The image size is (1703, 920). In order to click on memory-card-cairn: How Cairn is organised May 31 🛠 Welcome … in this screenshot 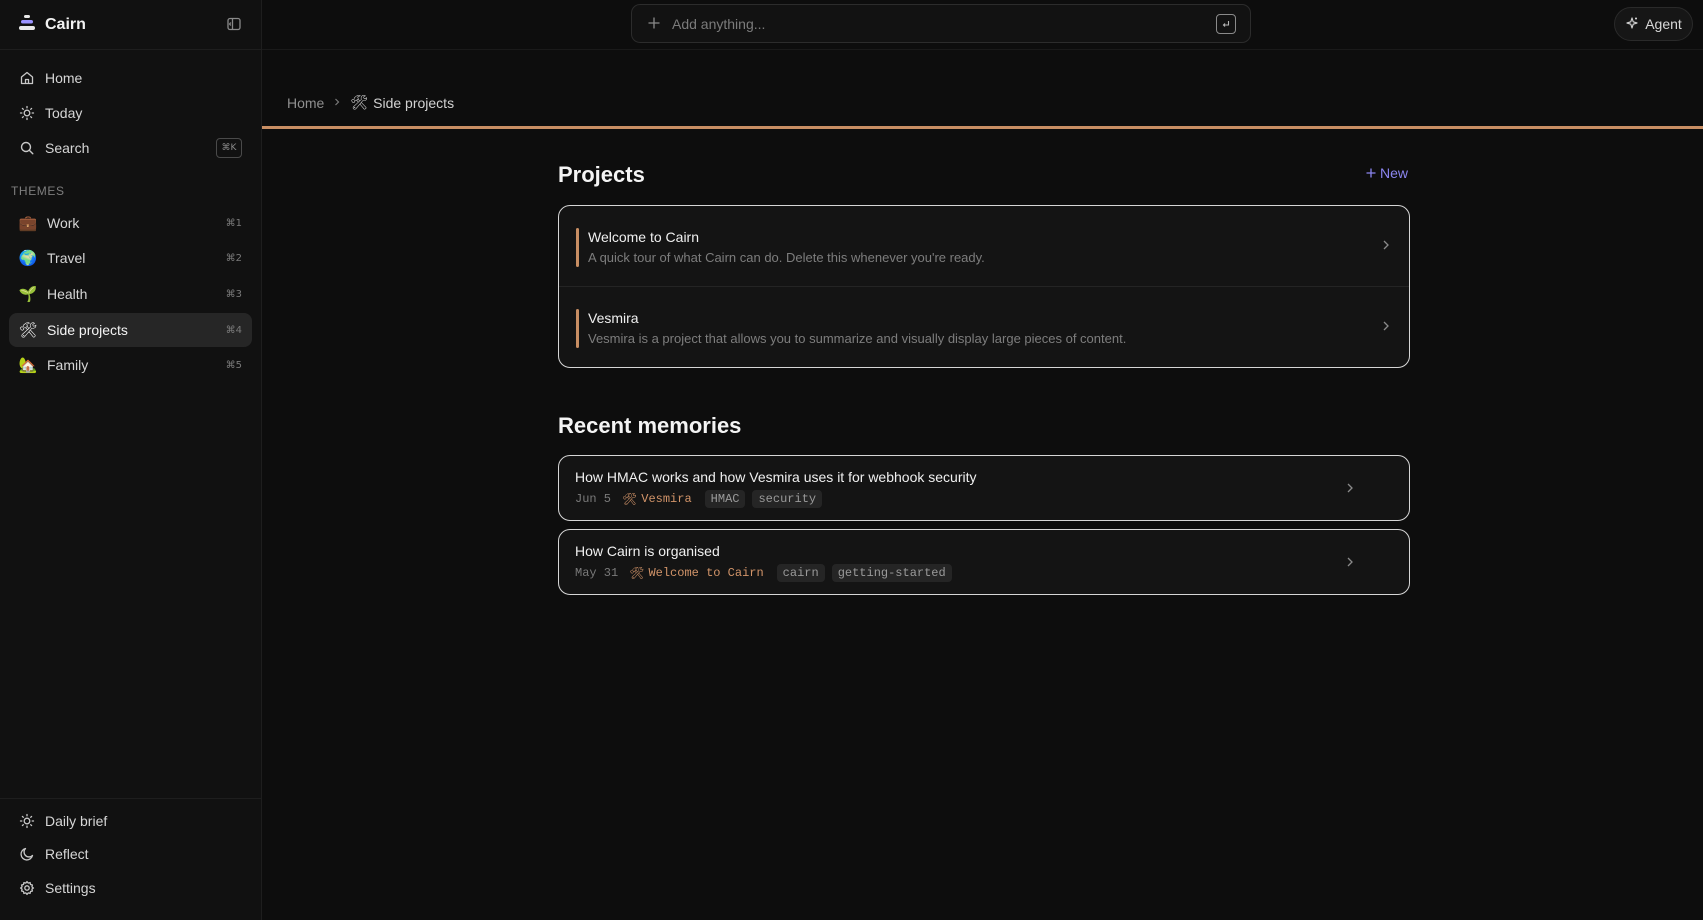, I will do `click(984, 562)`.